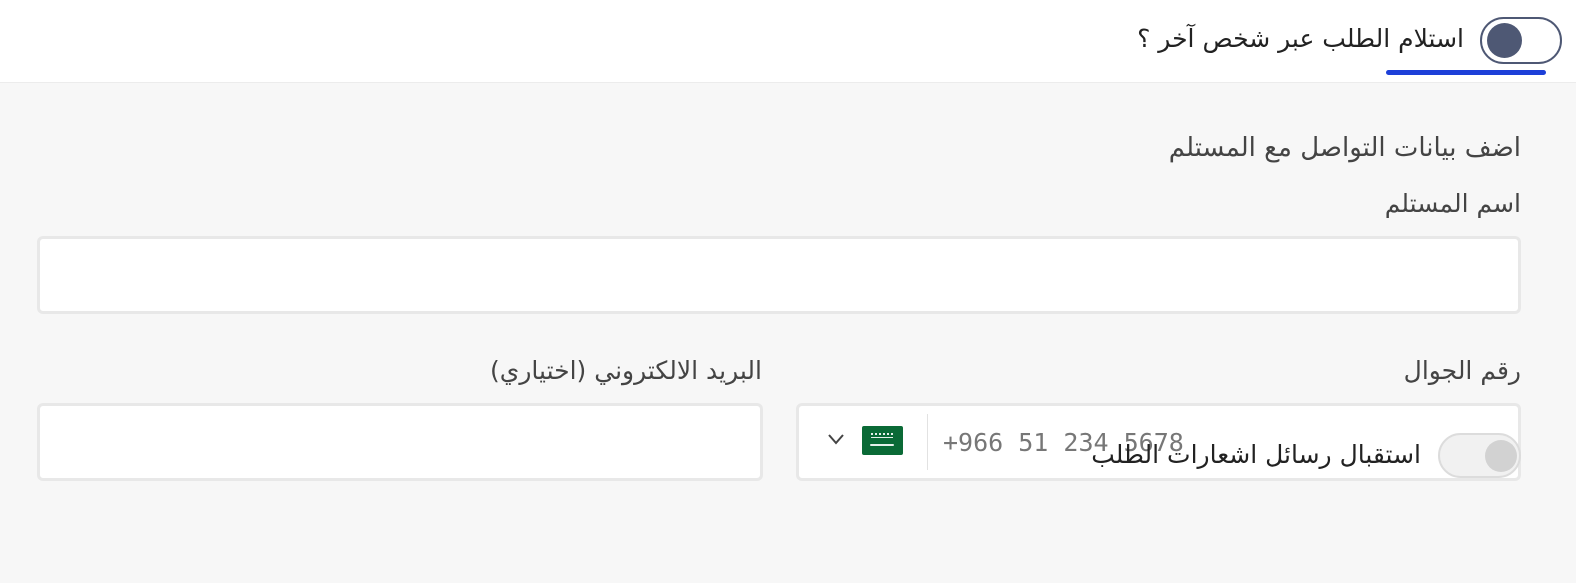 This screenshot has width=1576, height=583. What do you see at coordinates (1300, 38) in the screenshot?
I see `alt-recipient-label: استلام الطلب عبر شخص آخر ؟` at bounding box center [1300, 38].